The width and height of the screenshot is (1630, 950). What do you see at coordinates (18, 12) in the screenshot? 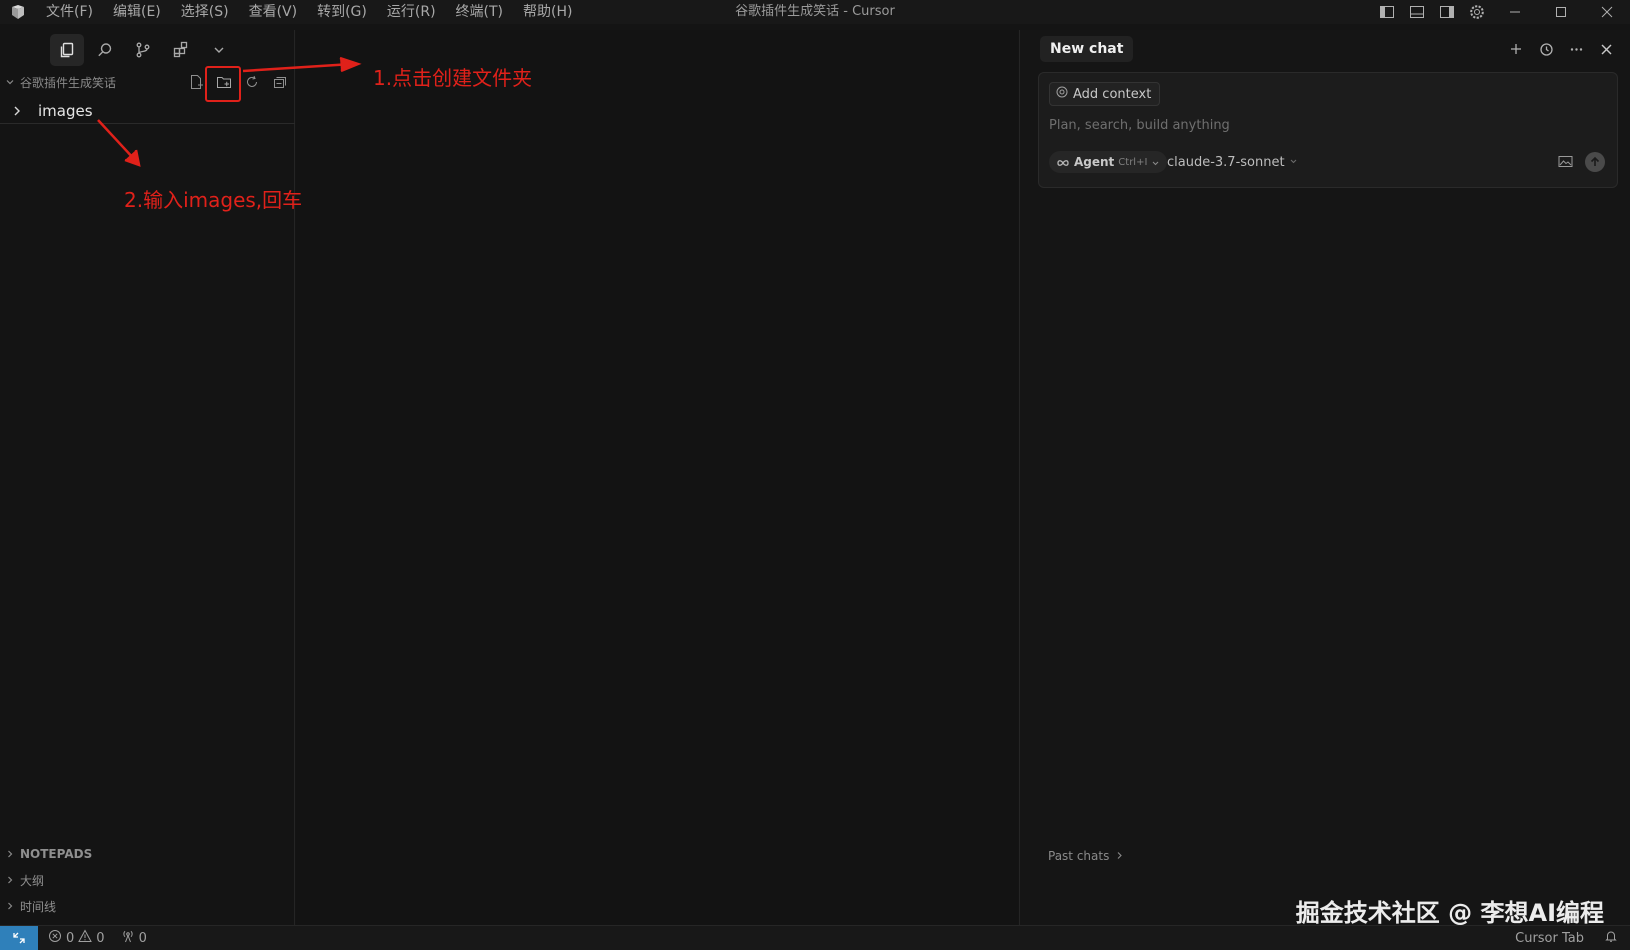
I see `cursor-logo-icon` at bounding box center [18, 12].